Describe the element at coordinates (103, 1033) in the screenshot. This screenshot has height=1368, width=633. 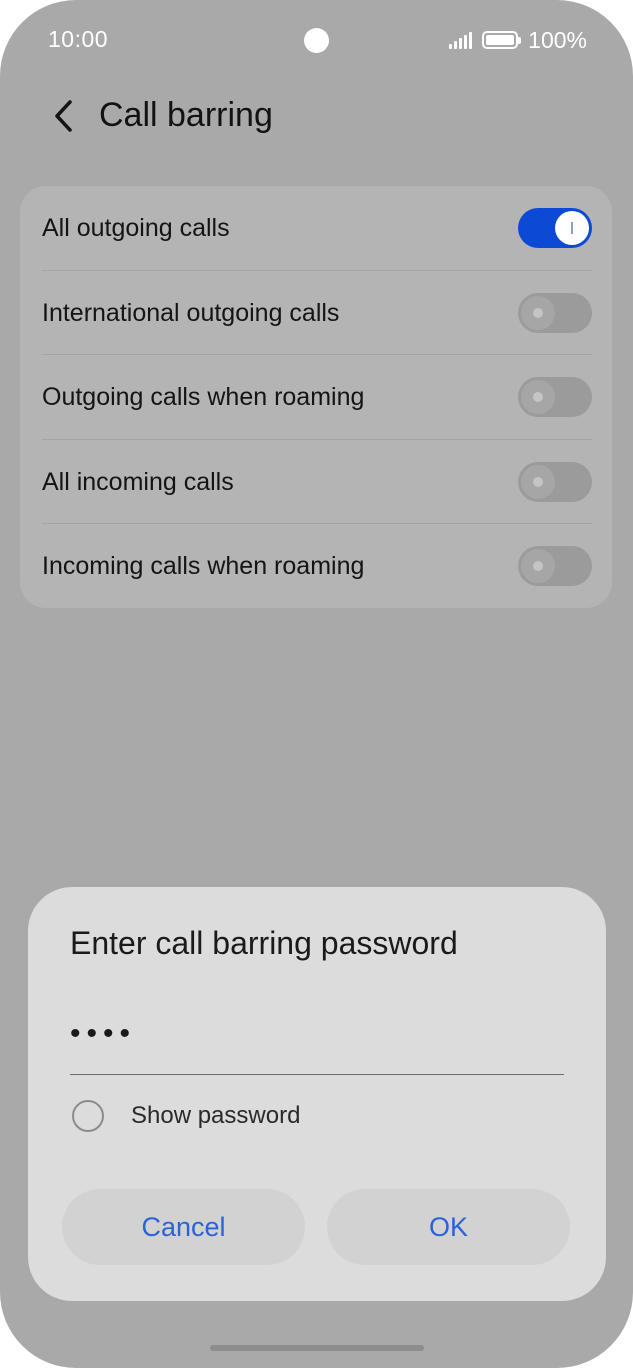
I see `password-value: ••••` at that location.